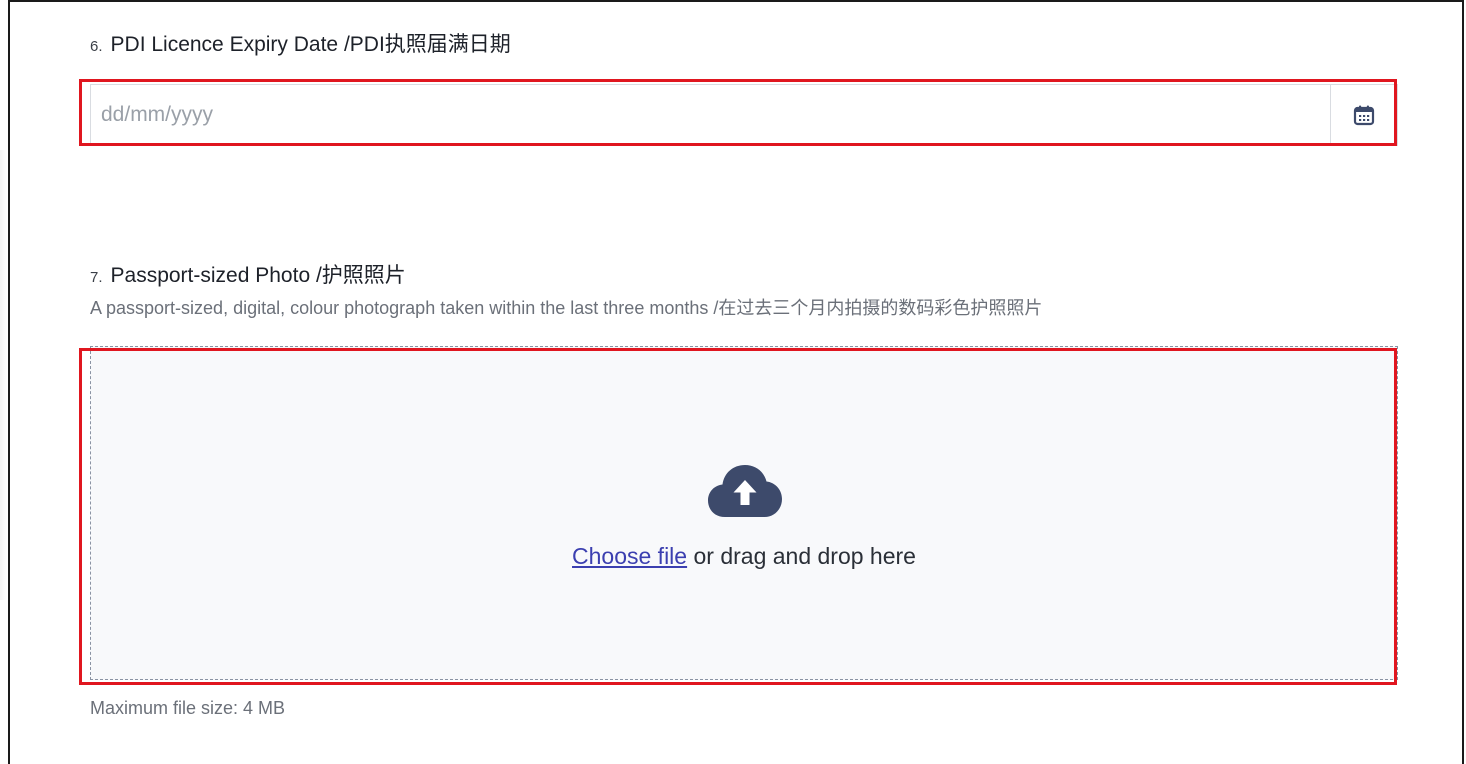 The width and height of the screenshot is (1466, 764). I want to click on question-6-number: 6., so click(96, 46).